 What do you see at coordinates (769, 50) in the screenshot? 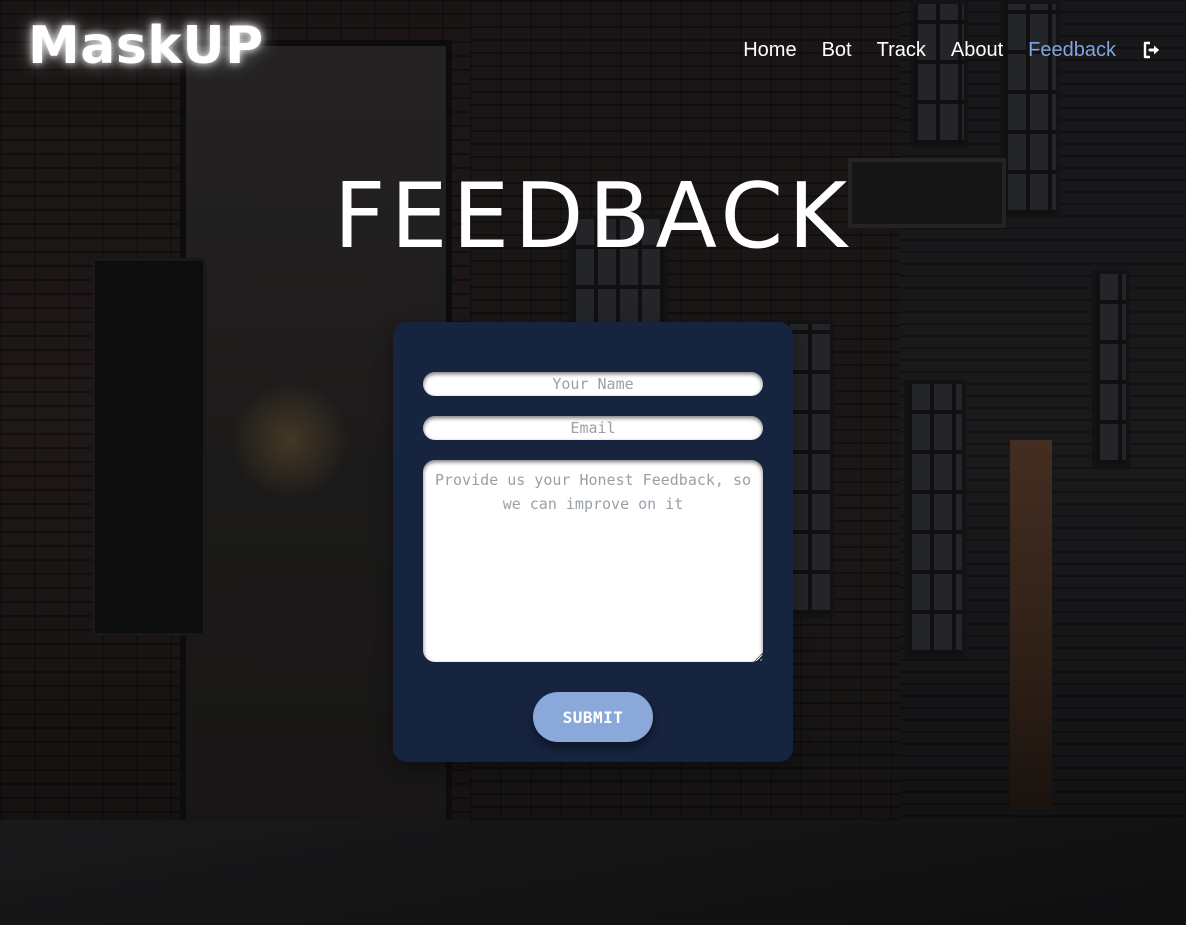
I see `nav-item-home: Home` at bounding box center [769, 50].